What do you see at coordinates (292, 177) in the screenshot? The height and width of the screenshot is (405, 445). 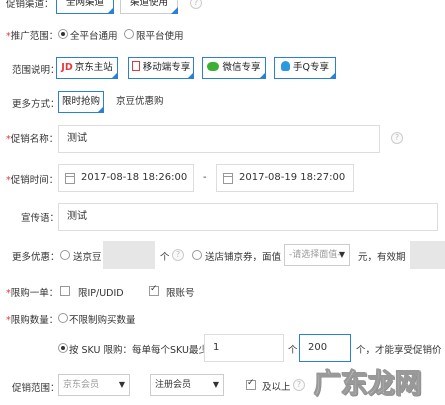 I see `end-time-value: 2017-08-19 18:27:00` at bounding box center [292, 177].